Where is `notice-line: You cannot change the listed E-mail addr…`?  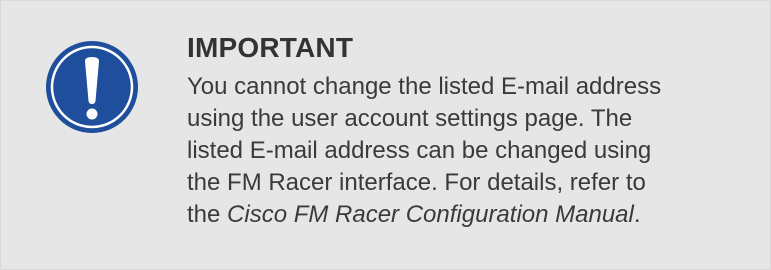 notice-line: You cannot change the listed E-mail addr… is located at coordinates (424, 86).